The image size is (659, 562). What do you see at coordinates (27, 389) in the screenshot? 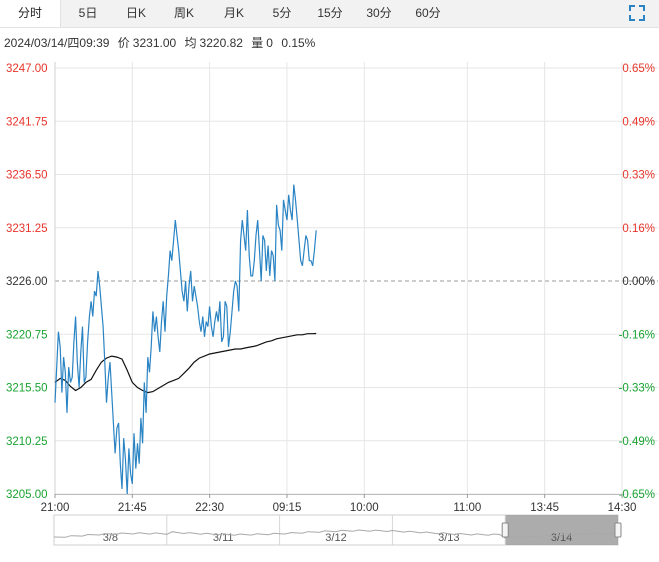
I see `y-tick-left: 3215.50` at bounding box center [27, 389].